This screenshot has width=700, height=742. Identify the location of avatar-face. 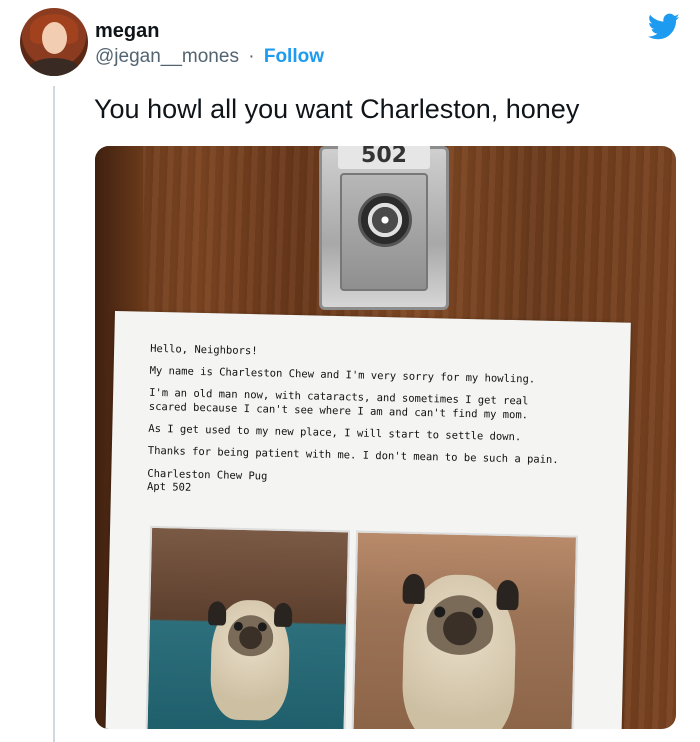
(54, 38).